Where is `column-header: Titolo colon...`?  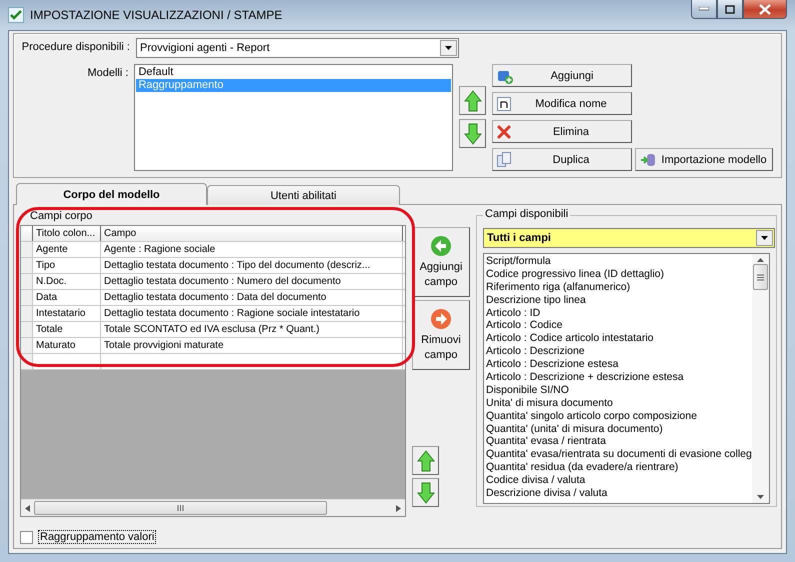
column-header: Titolo colon... is located at coordinates (67, 233).